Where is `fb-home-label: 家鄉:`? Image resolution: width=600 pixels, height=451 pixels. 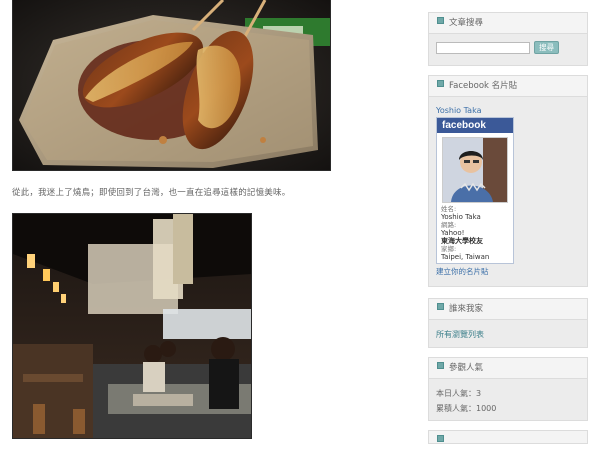
fb-home-label: 家鄉: is located at coordinates (449, 249).